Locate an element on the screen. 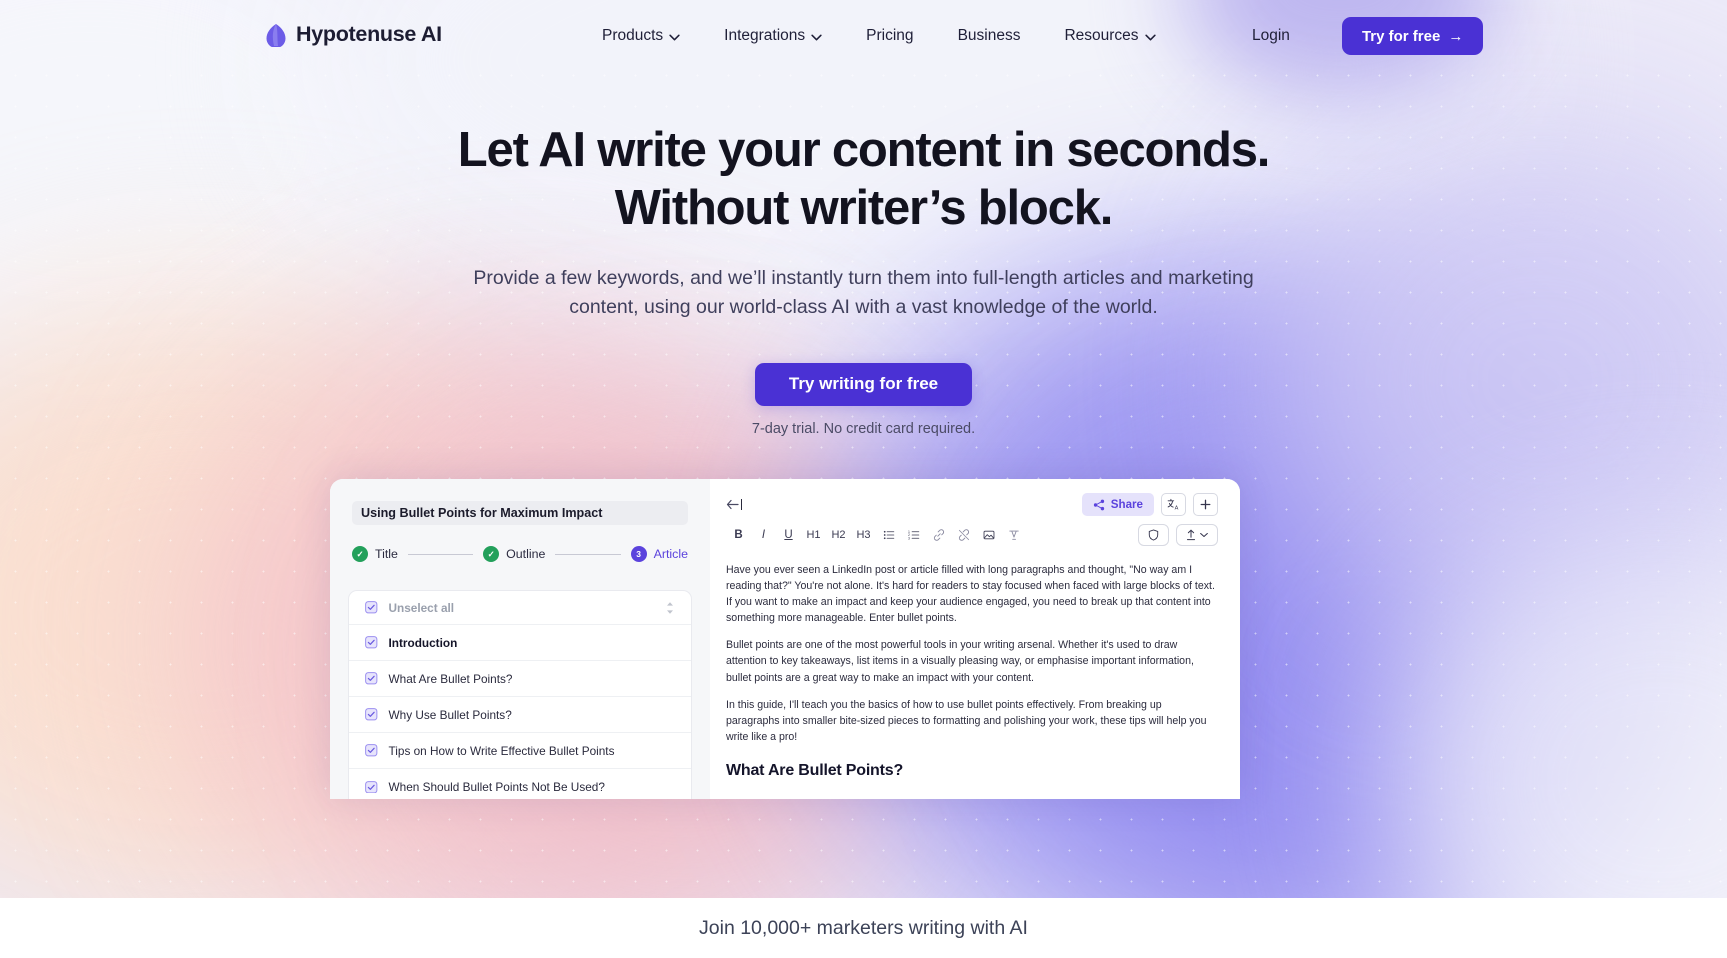  sort-updown-icon is located at coordinates (670, 608).